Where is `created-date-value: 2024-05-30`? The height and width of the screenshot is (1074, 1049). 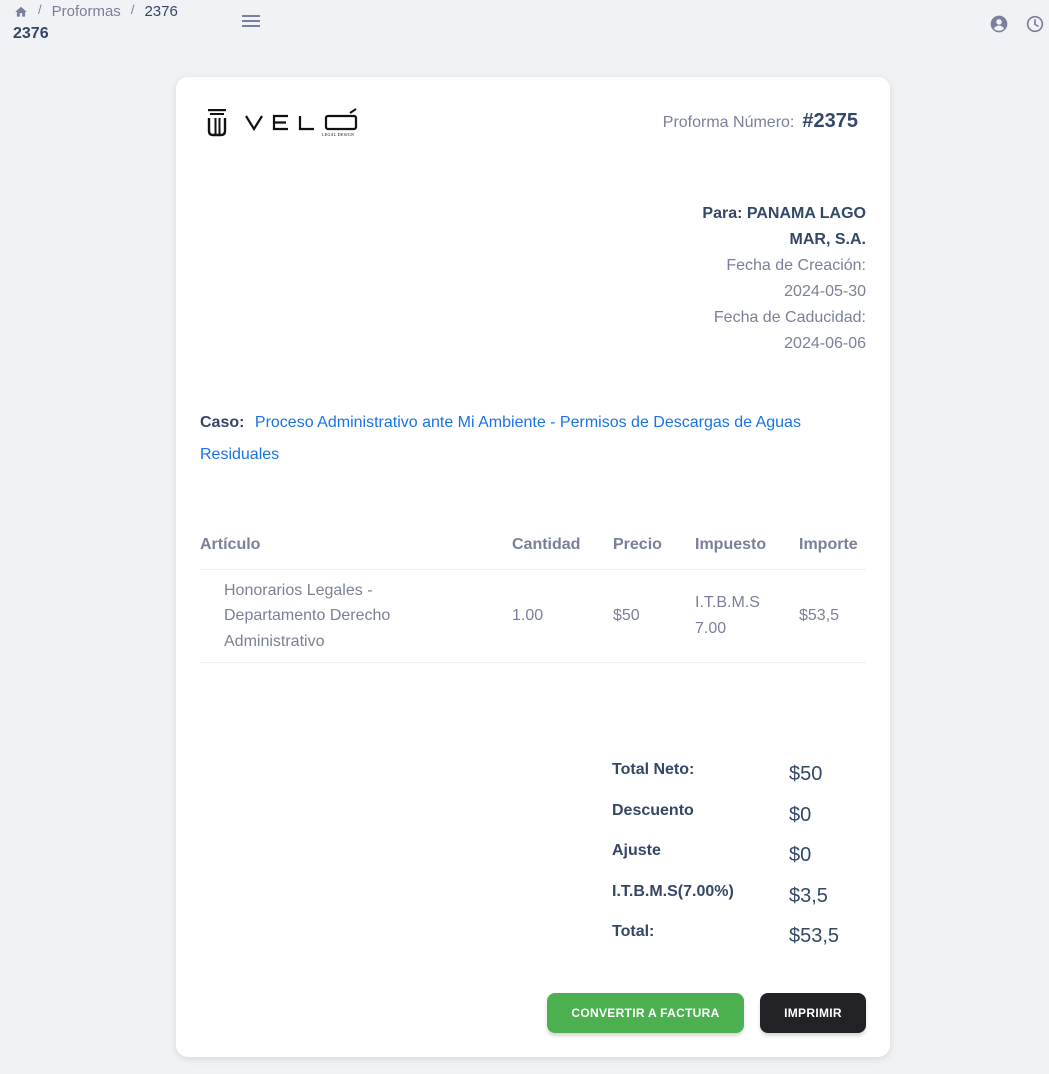 created-date-value: 2024-05-30 is located at coordinates (825, 291).